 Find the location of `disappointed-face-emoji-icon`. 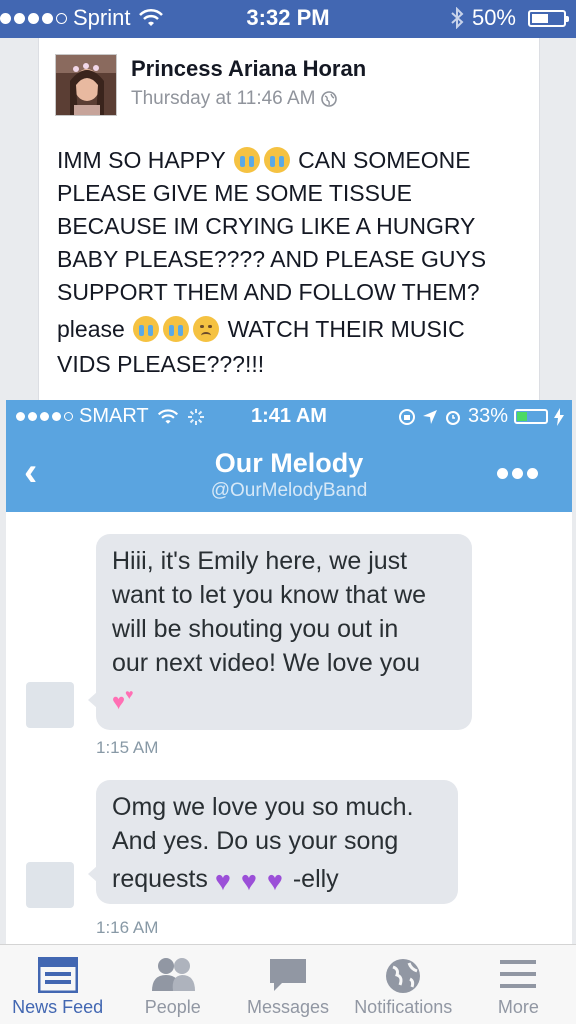

disappointed-face-emoji-icon is located at coordinates (206, 329).